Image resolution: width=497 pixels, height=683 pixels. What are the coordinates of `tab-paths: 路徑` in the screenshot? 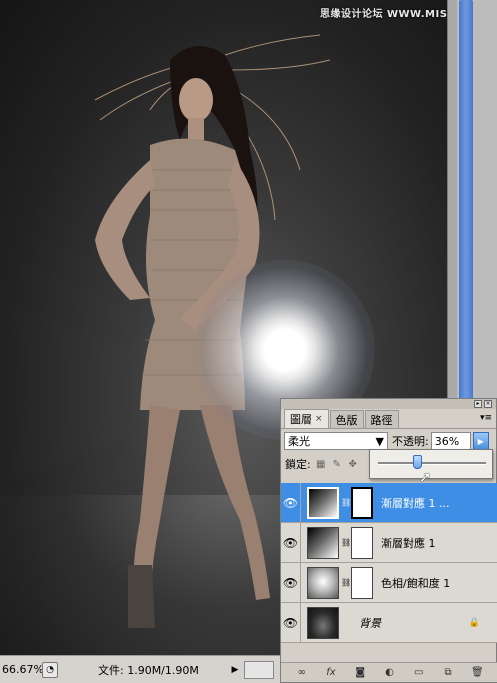 It's located at (381, 419).